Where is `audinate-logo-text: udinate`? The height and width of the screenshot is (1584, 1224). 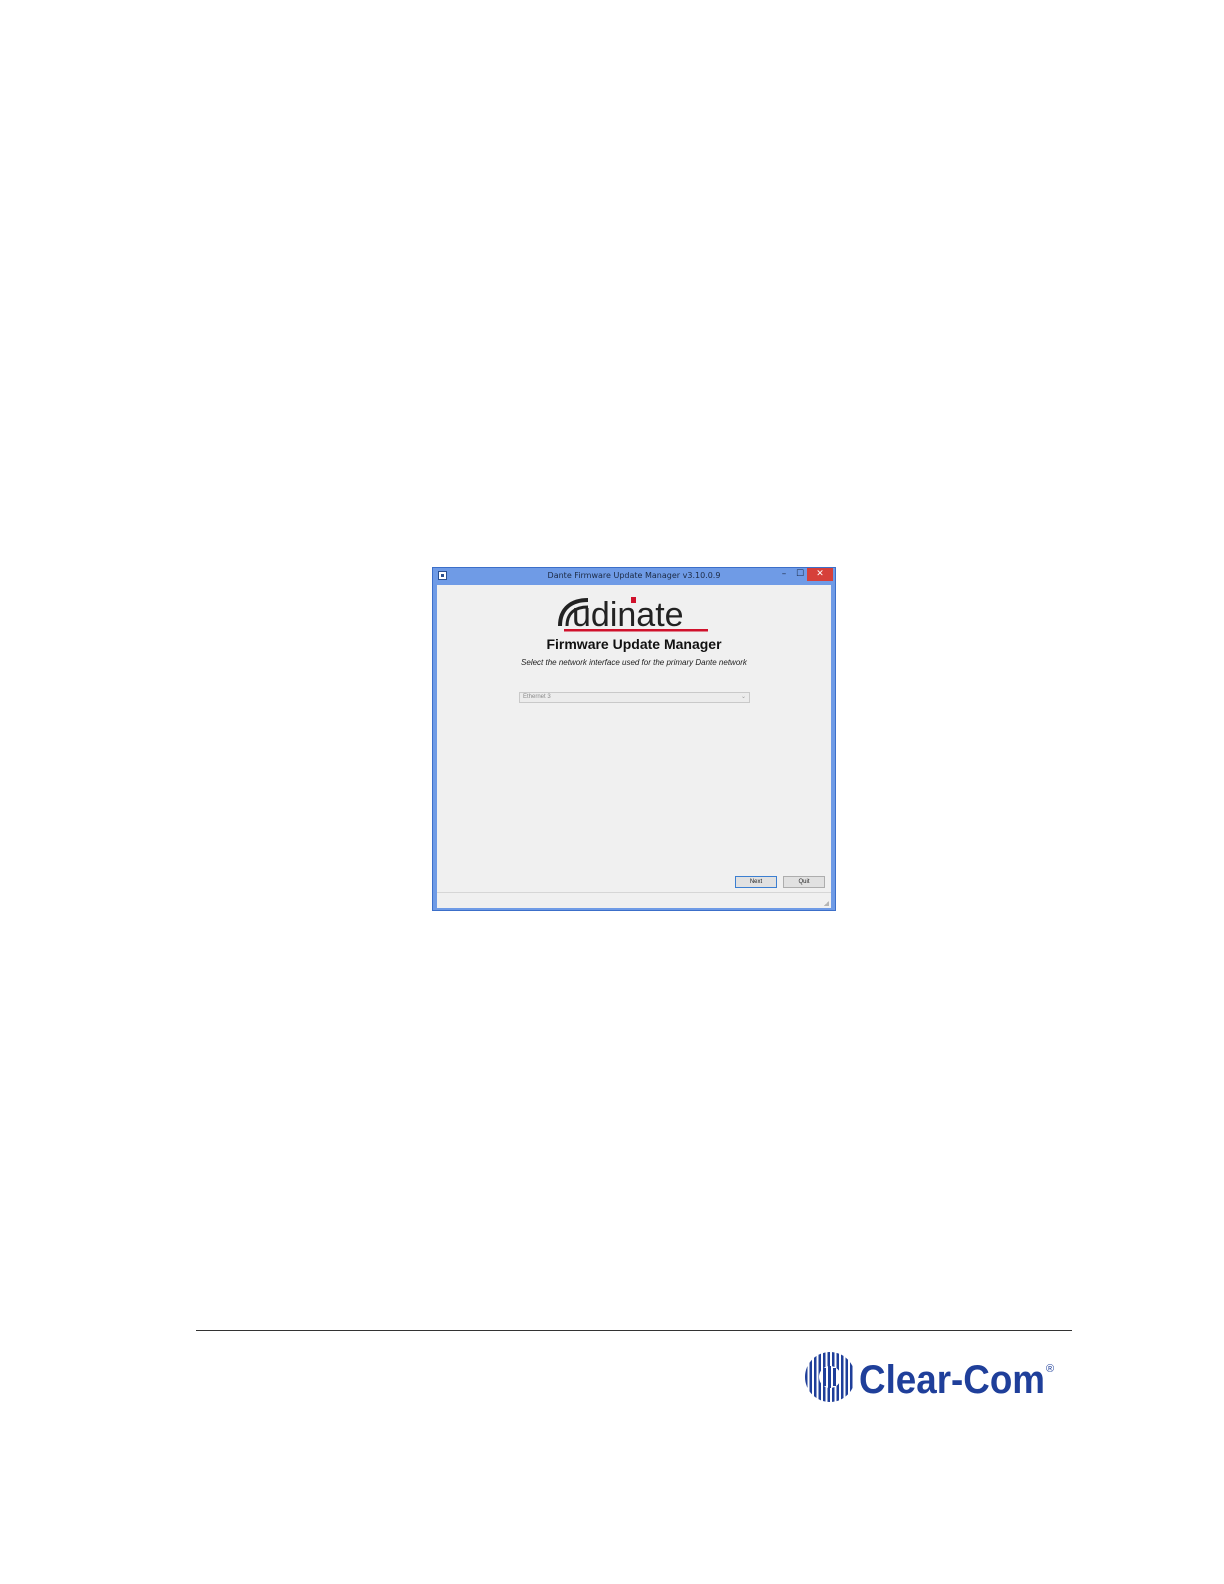 audinate-logo-text: udinate is located at coordinates (628, 615).